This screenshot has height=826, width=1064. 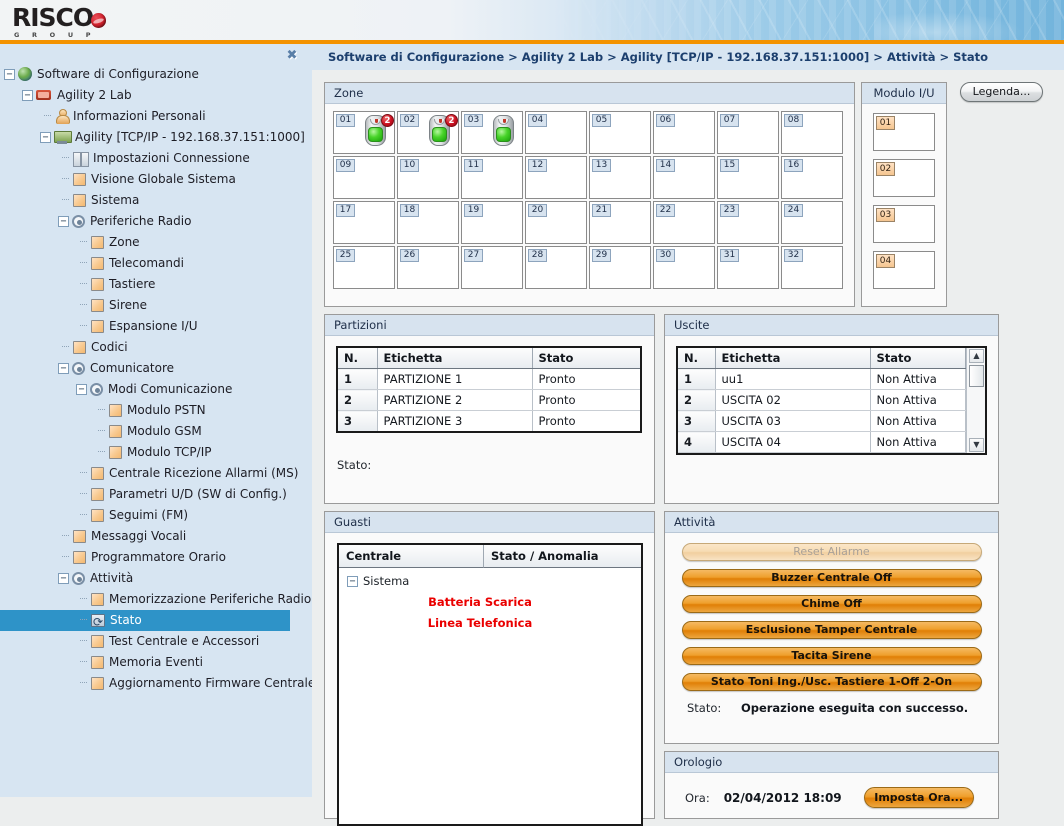 I want to click on sidebar-item-agility-tcp-ip-192-168-37-151-1000: − Agility [TCP/IP - 192.168.37.151:1000], so click(x=156, y=137).